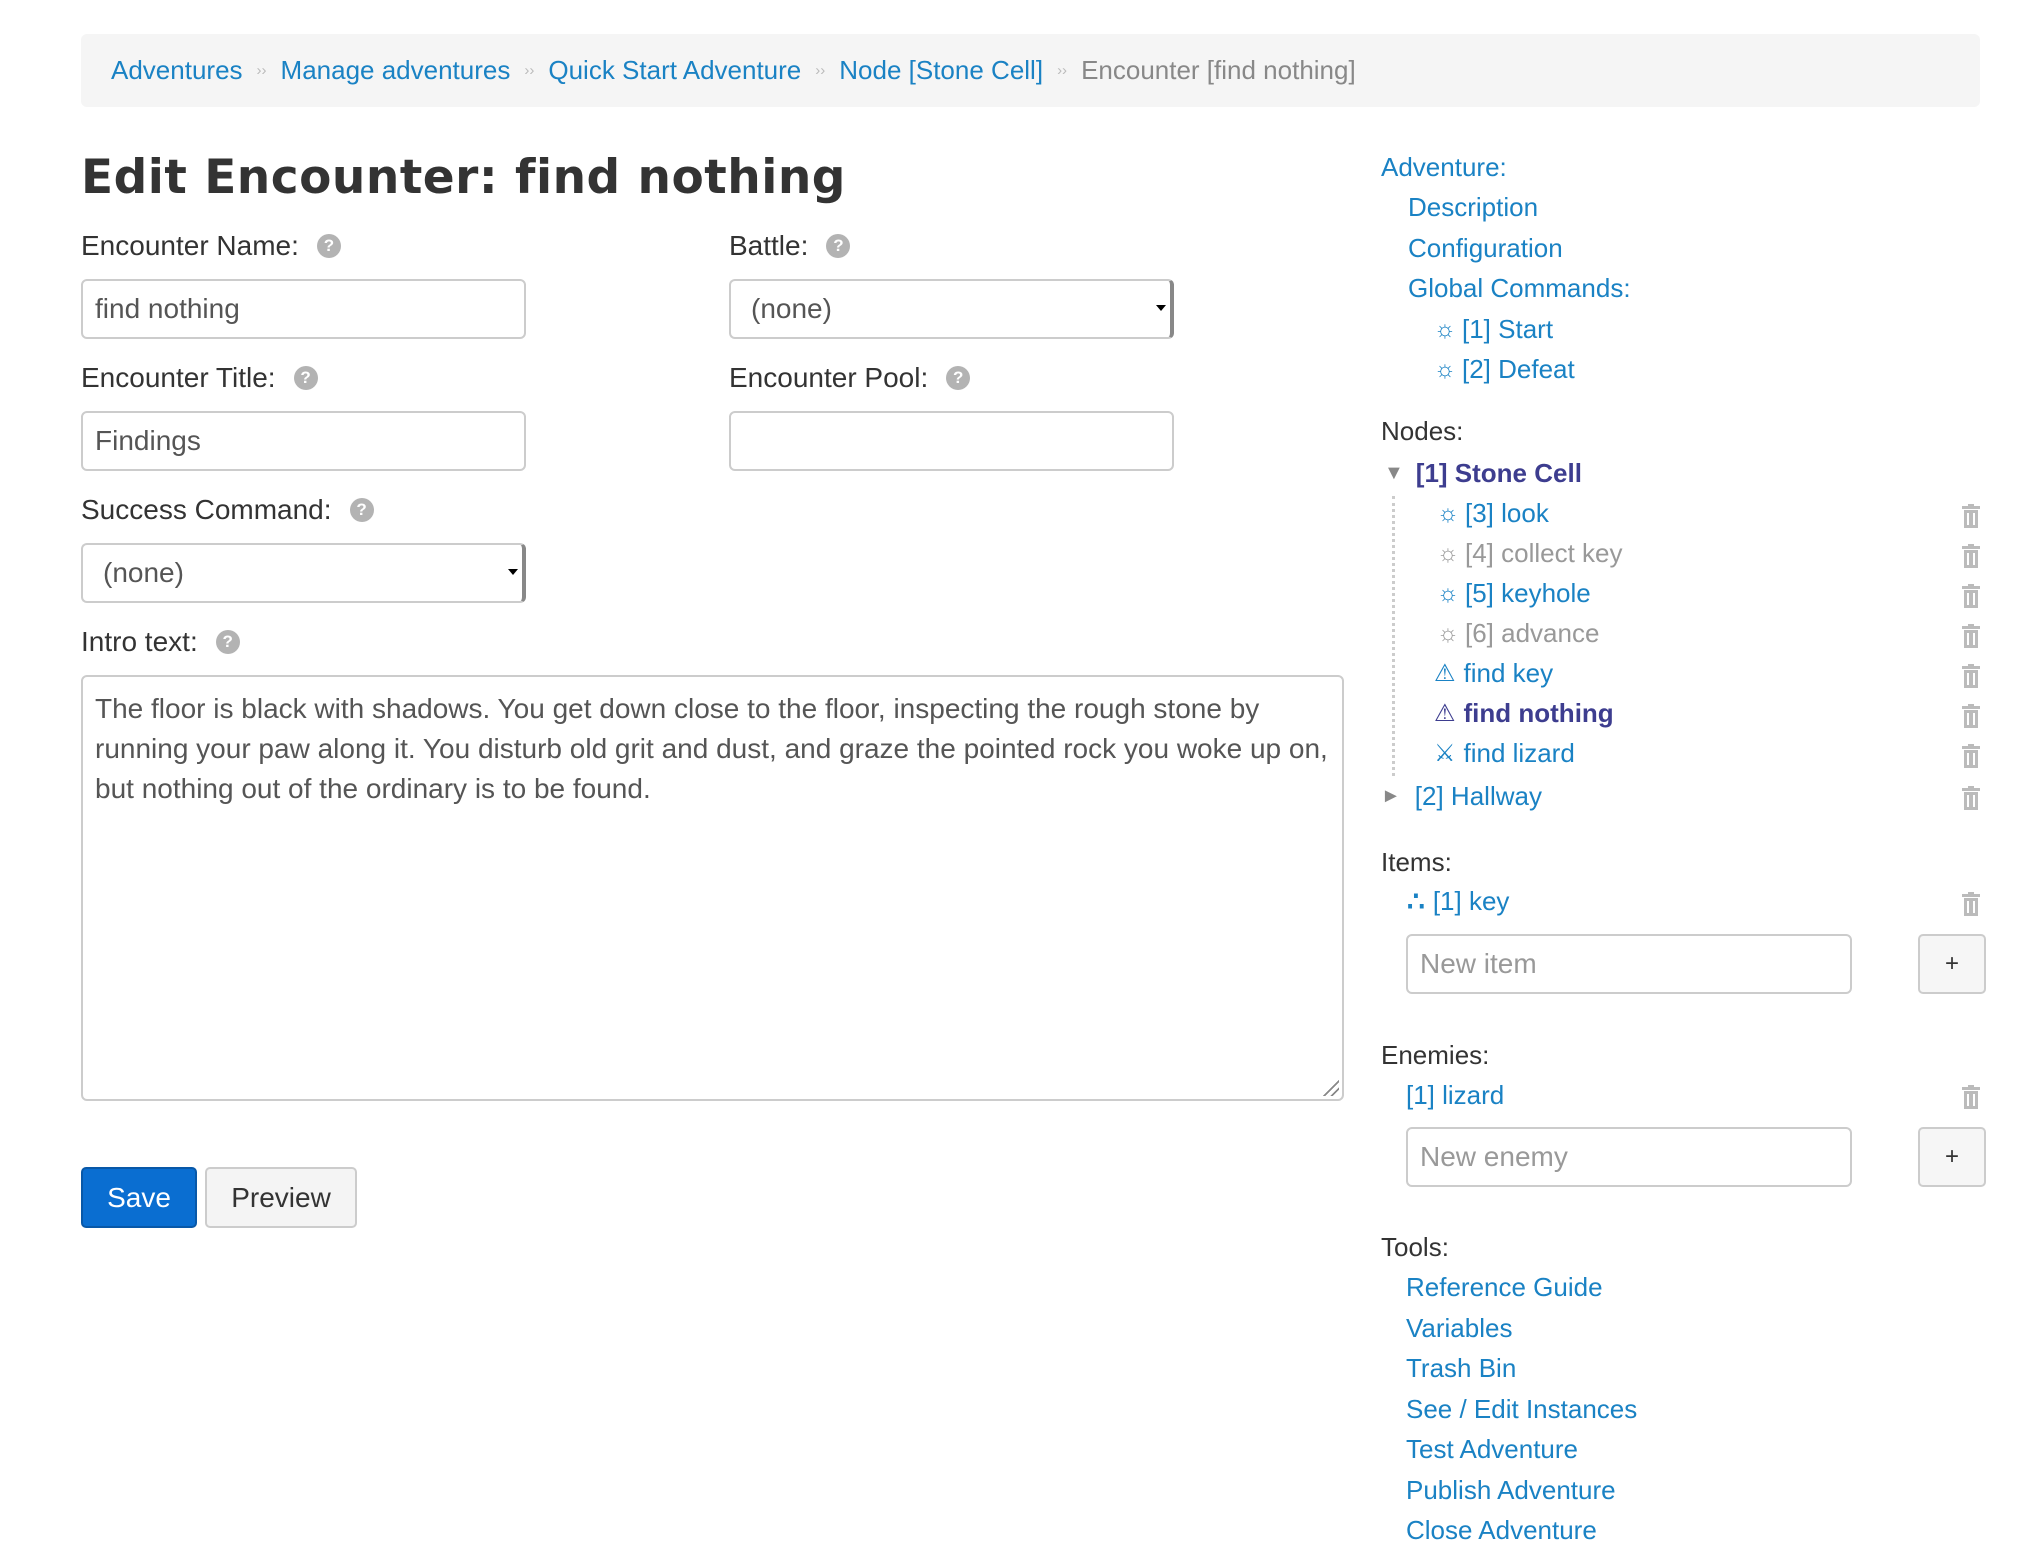  Describe the element at coordinates (1435, 1055) in the screenshot. I see `enemies-heading: Enemies:` at that location.